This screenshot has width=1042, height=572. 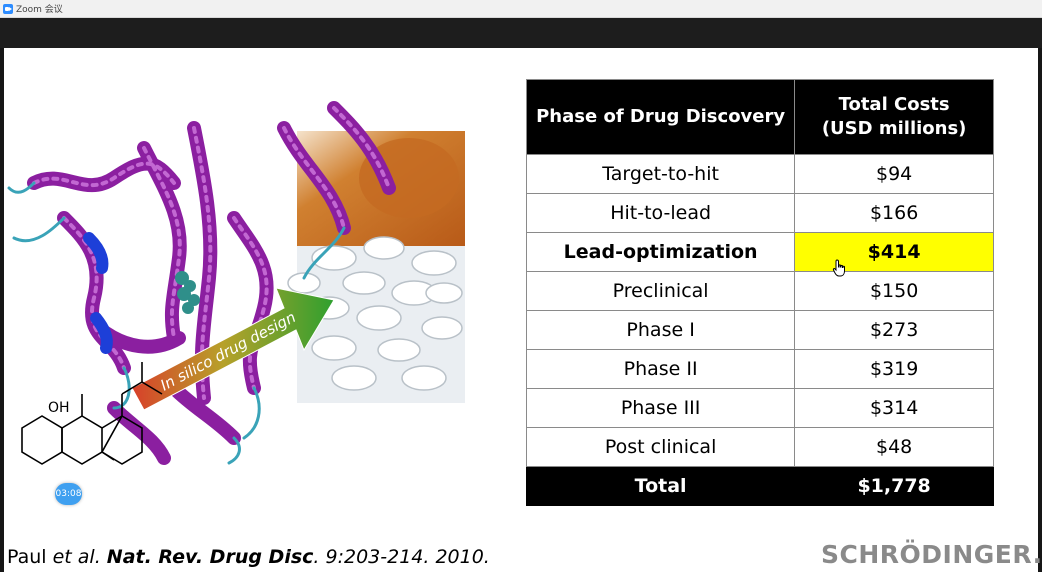 I want to click on table-row: Phase II $319, so click(x=759, y=369).